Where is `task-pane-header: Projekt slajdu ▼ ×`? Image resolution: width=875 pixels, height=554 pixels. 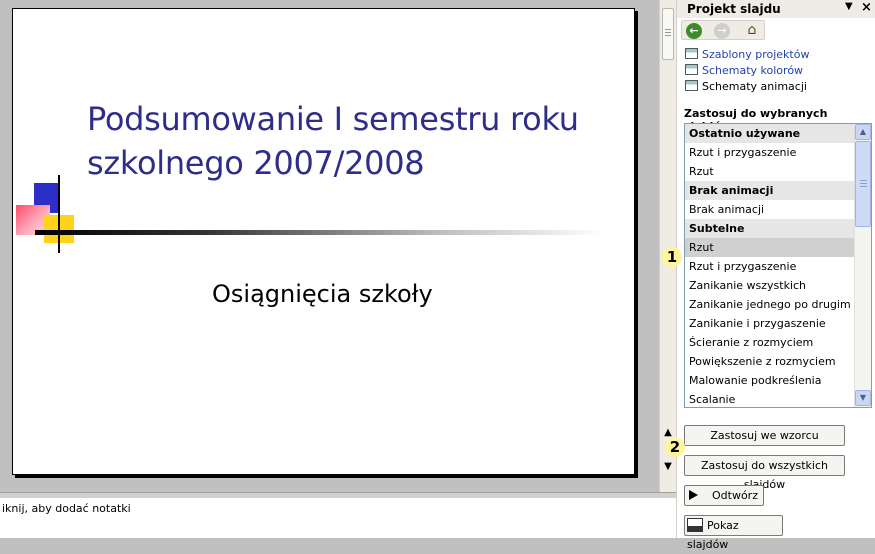
task-pane-header: Projekt slajdu ▼ × is located at coordinates (776, 9).